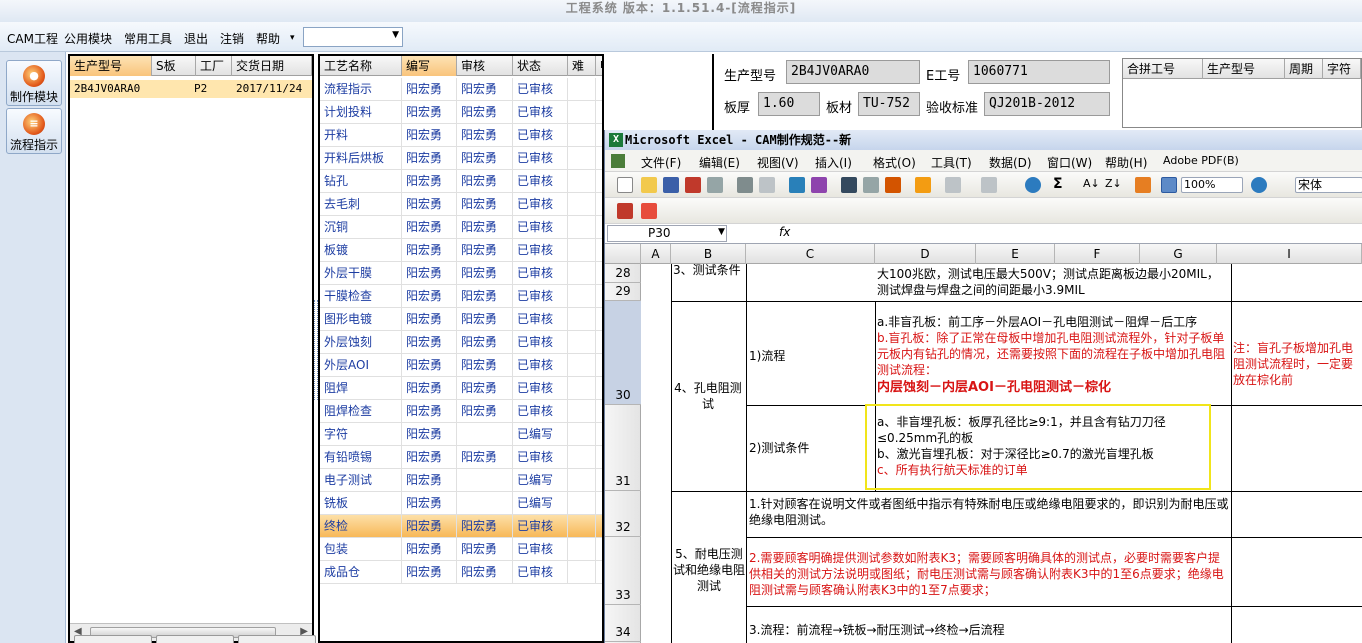 This screenshot has height=643, width=1362. What do you see at coordinates (1169, 185) in the screenshot?
I see `drawing-icon` at bounding box center [1169, 185].